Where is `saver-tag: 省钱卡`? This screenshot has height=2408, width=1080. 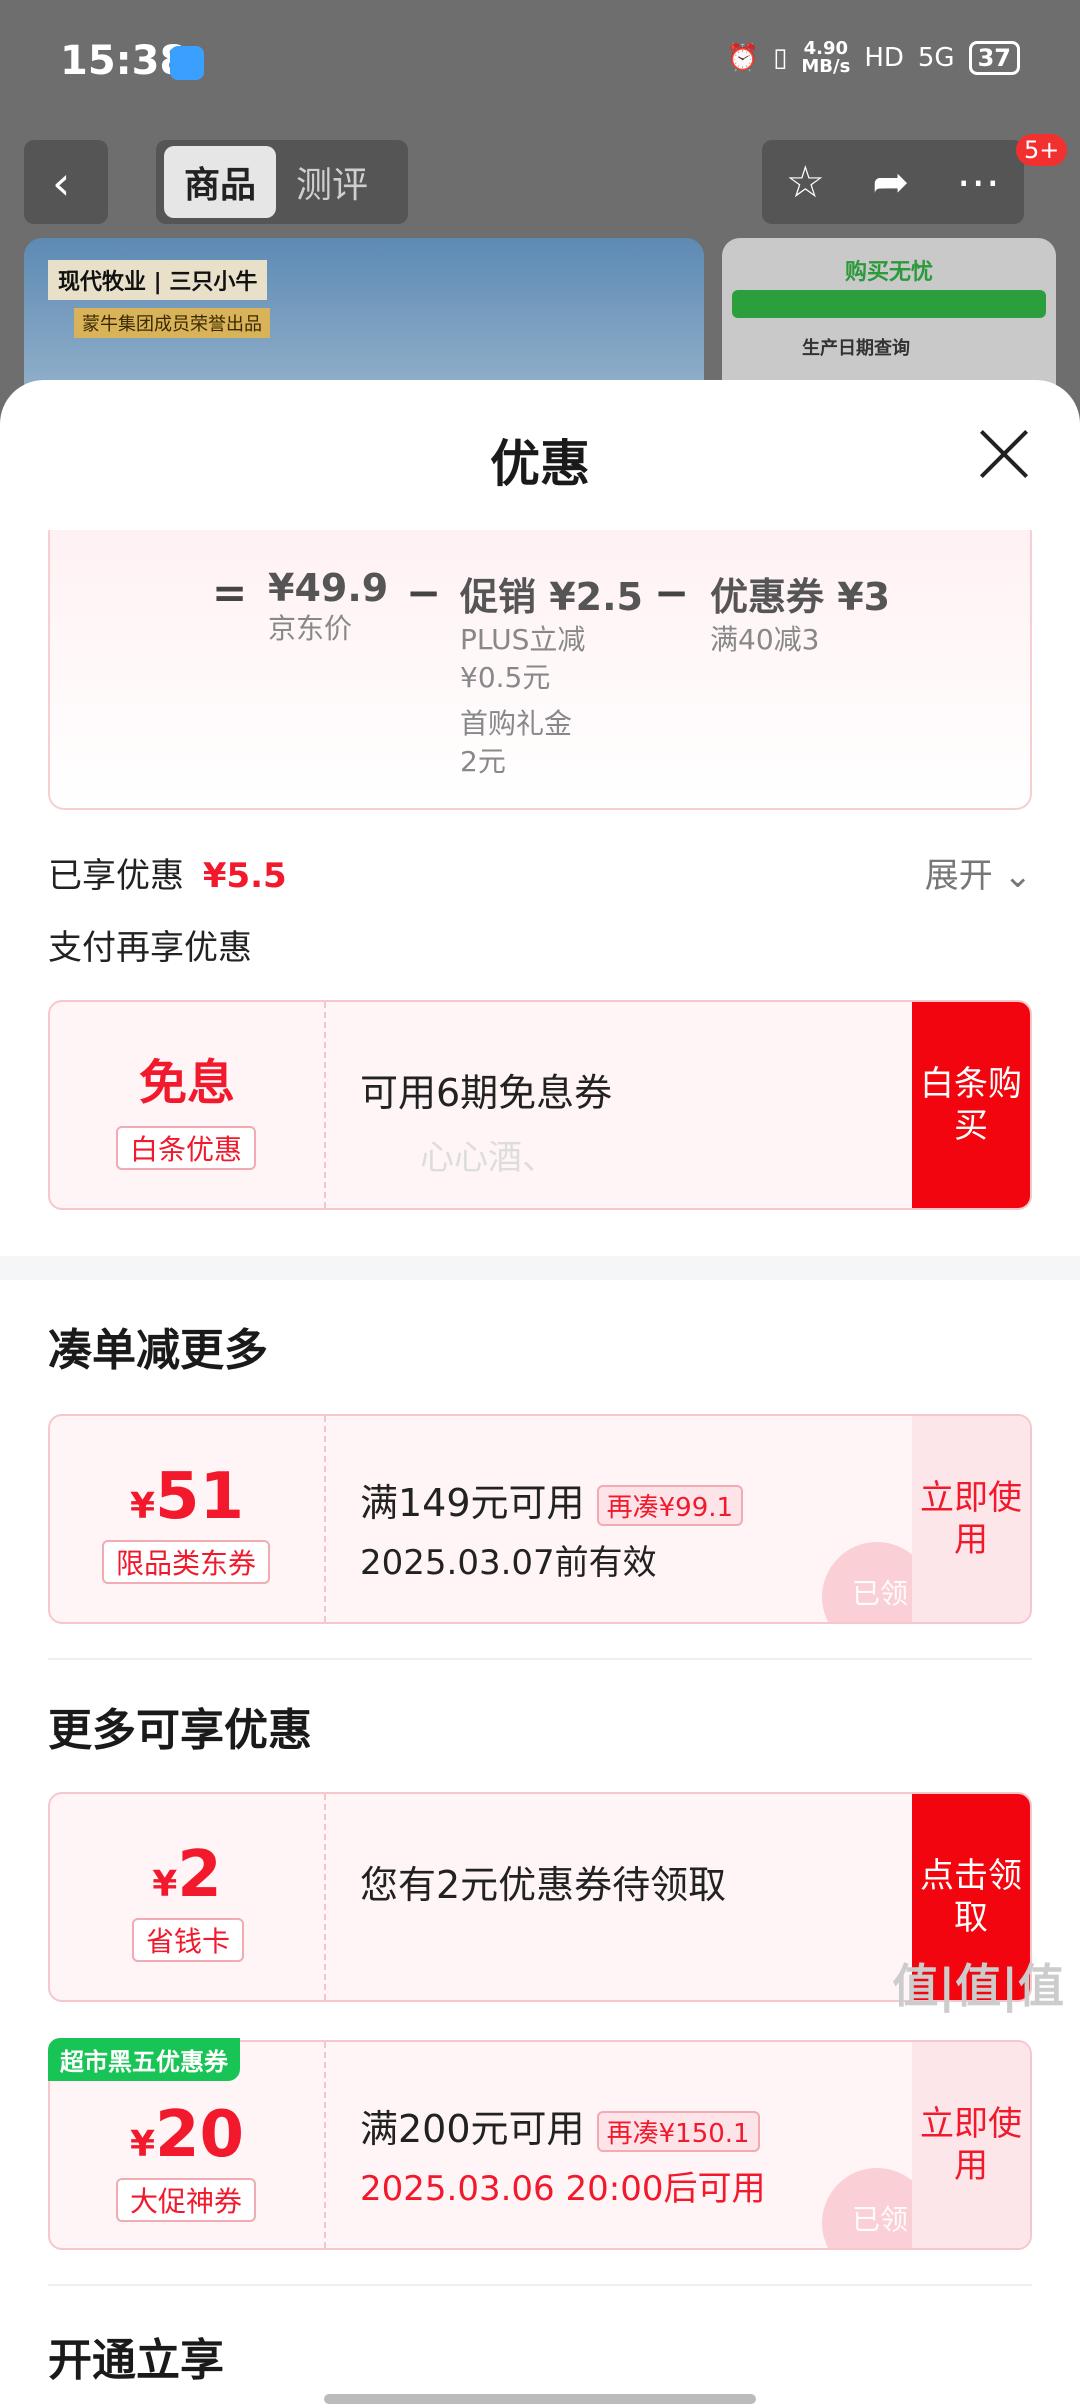
saver-tag: 省钱卡 is located at coordinates (188, 1940).